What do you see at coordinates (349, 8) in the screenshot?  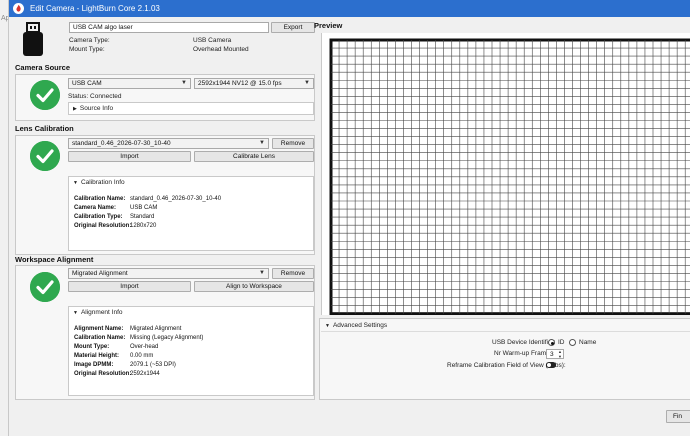 I see `title-bar: Edit Camera - LightBurn Core 2.1.03` at bounding box center [349, 8].